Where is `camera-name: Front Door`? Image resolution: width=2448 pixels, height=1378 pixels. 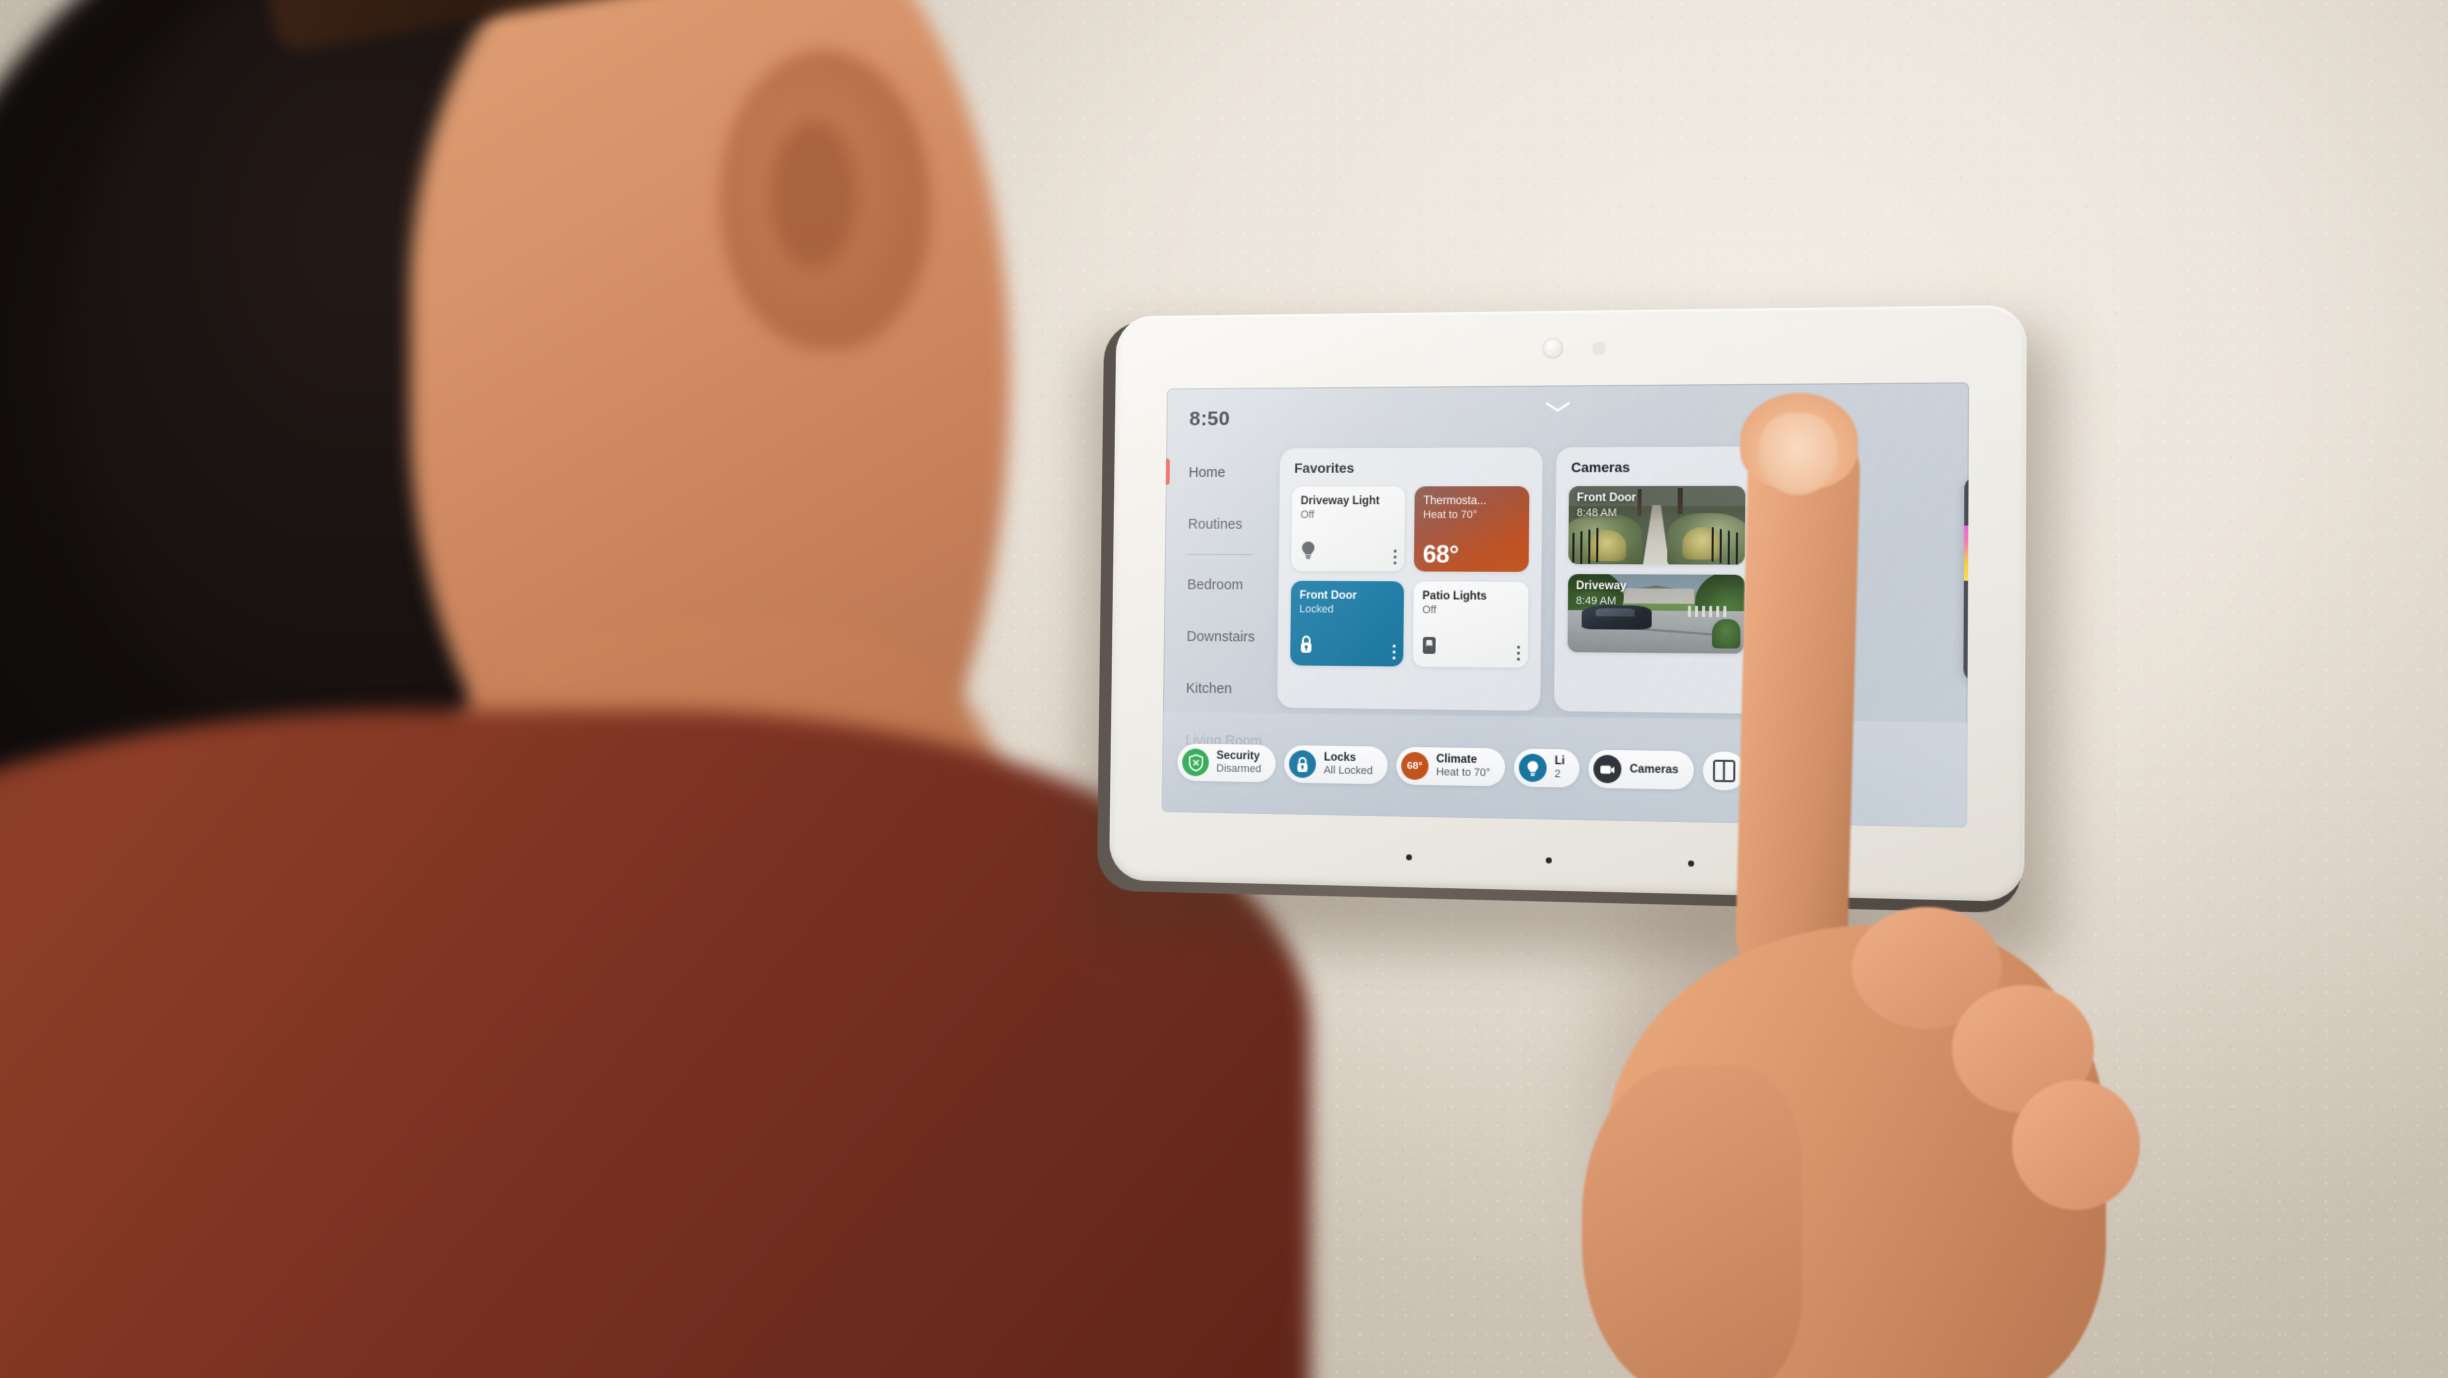
camera-name: Front Door is located at coordinates (1606, 498).